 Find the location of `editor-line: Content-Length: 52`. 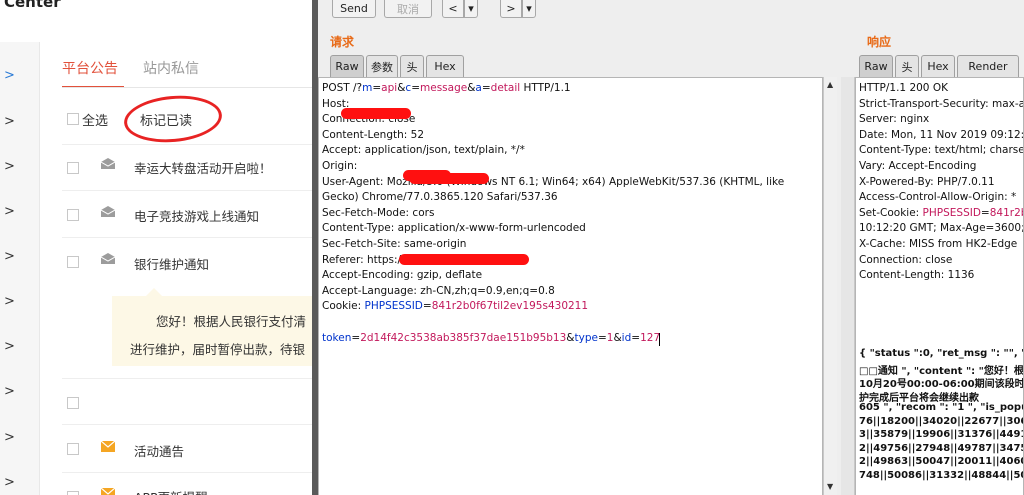

editor-line: Content-Length: 52 is located at coordinates (373, 135).